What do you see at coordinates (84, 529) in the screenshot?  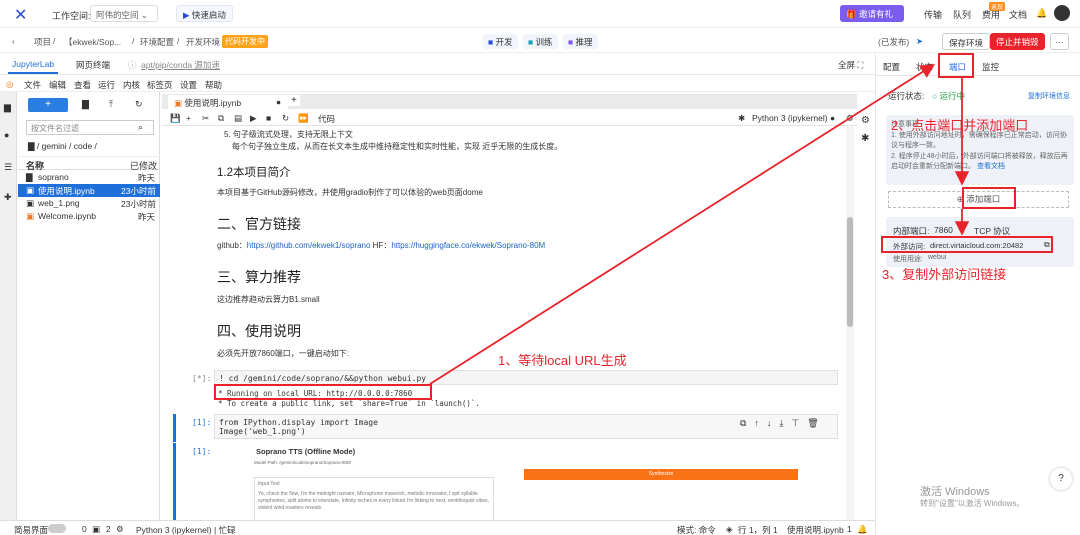 I see `terminal-count: 0` at bounding box center [84, 529].